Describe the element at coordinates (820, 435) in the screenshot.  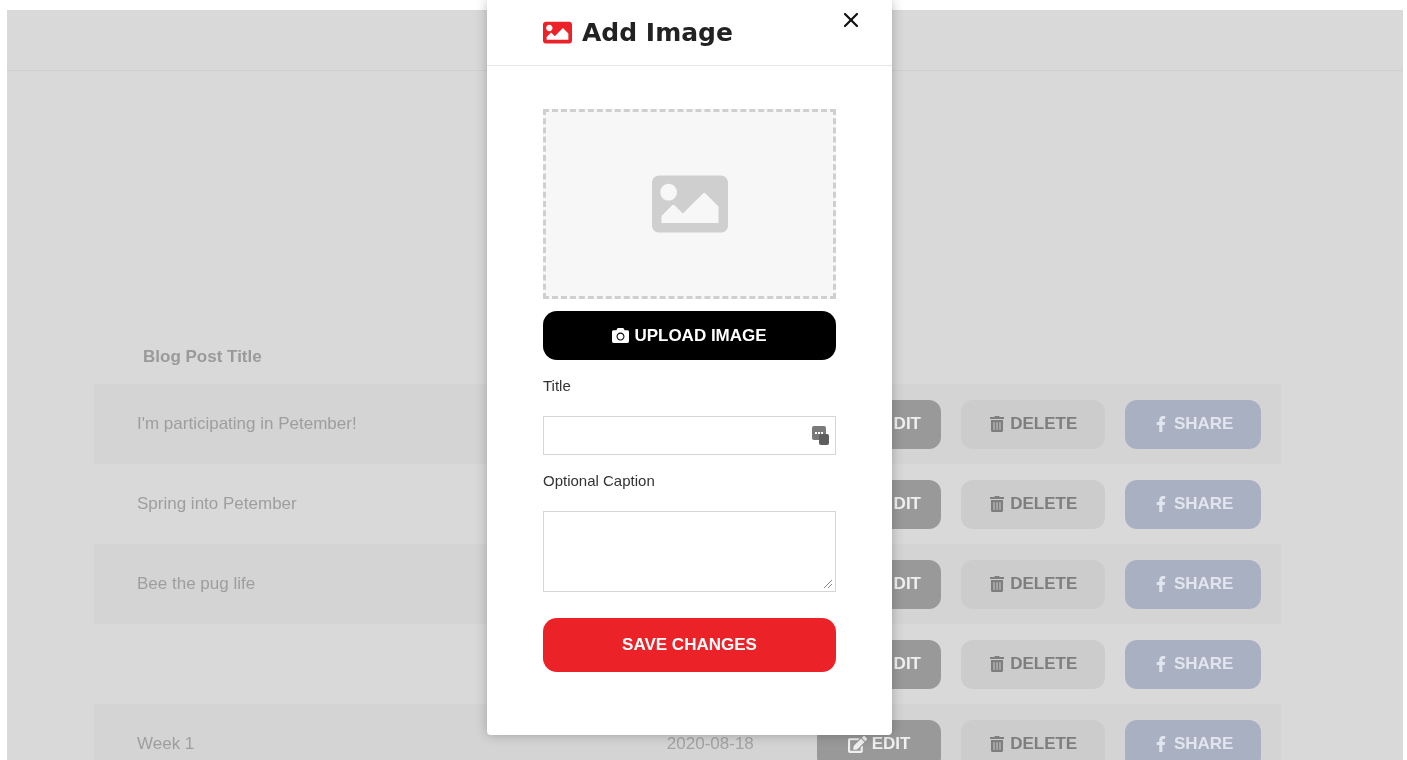
I see `keypad-icon` at that location.